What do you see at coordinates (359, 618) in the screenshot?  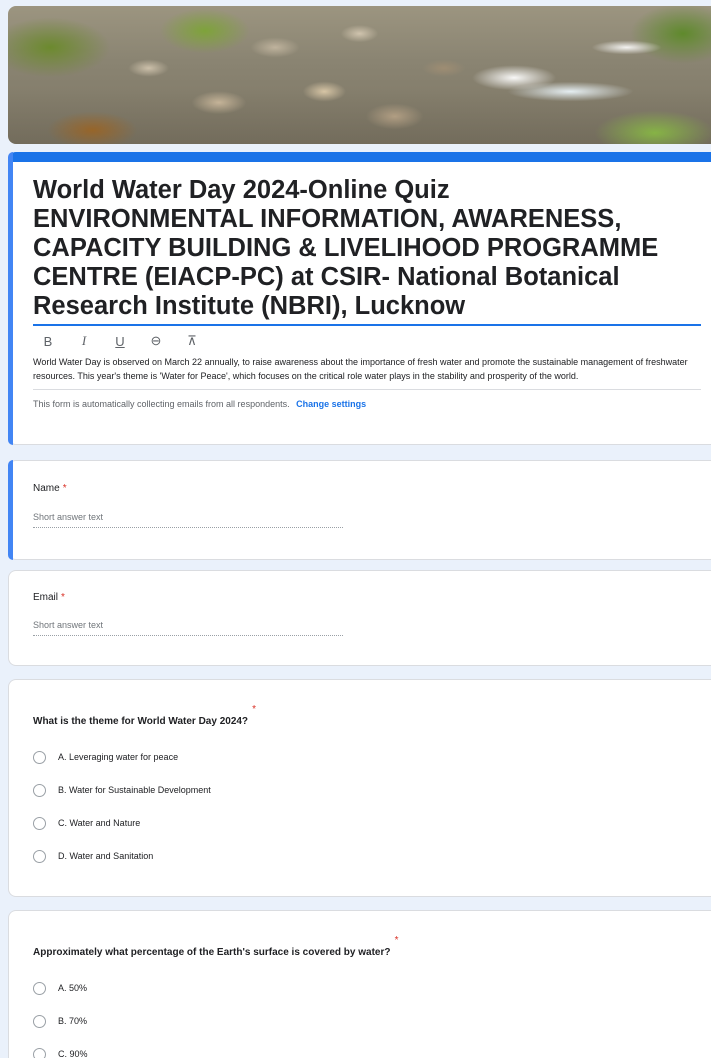 I see `question-card-email: Email * Short answer text` at bounding box center [359, 618].